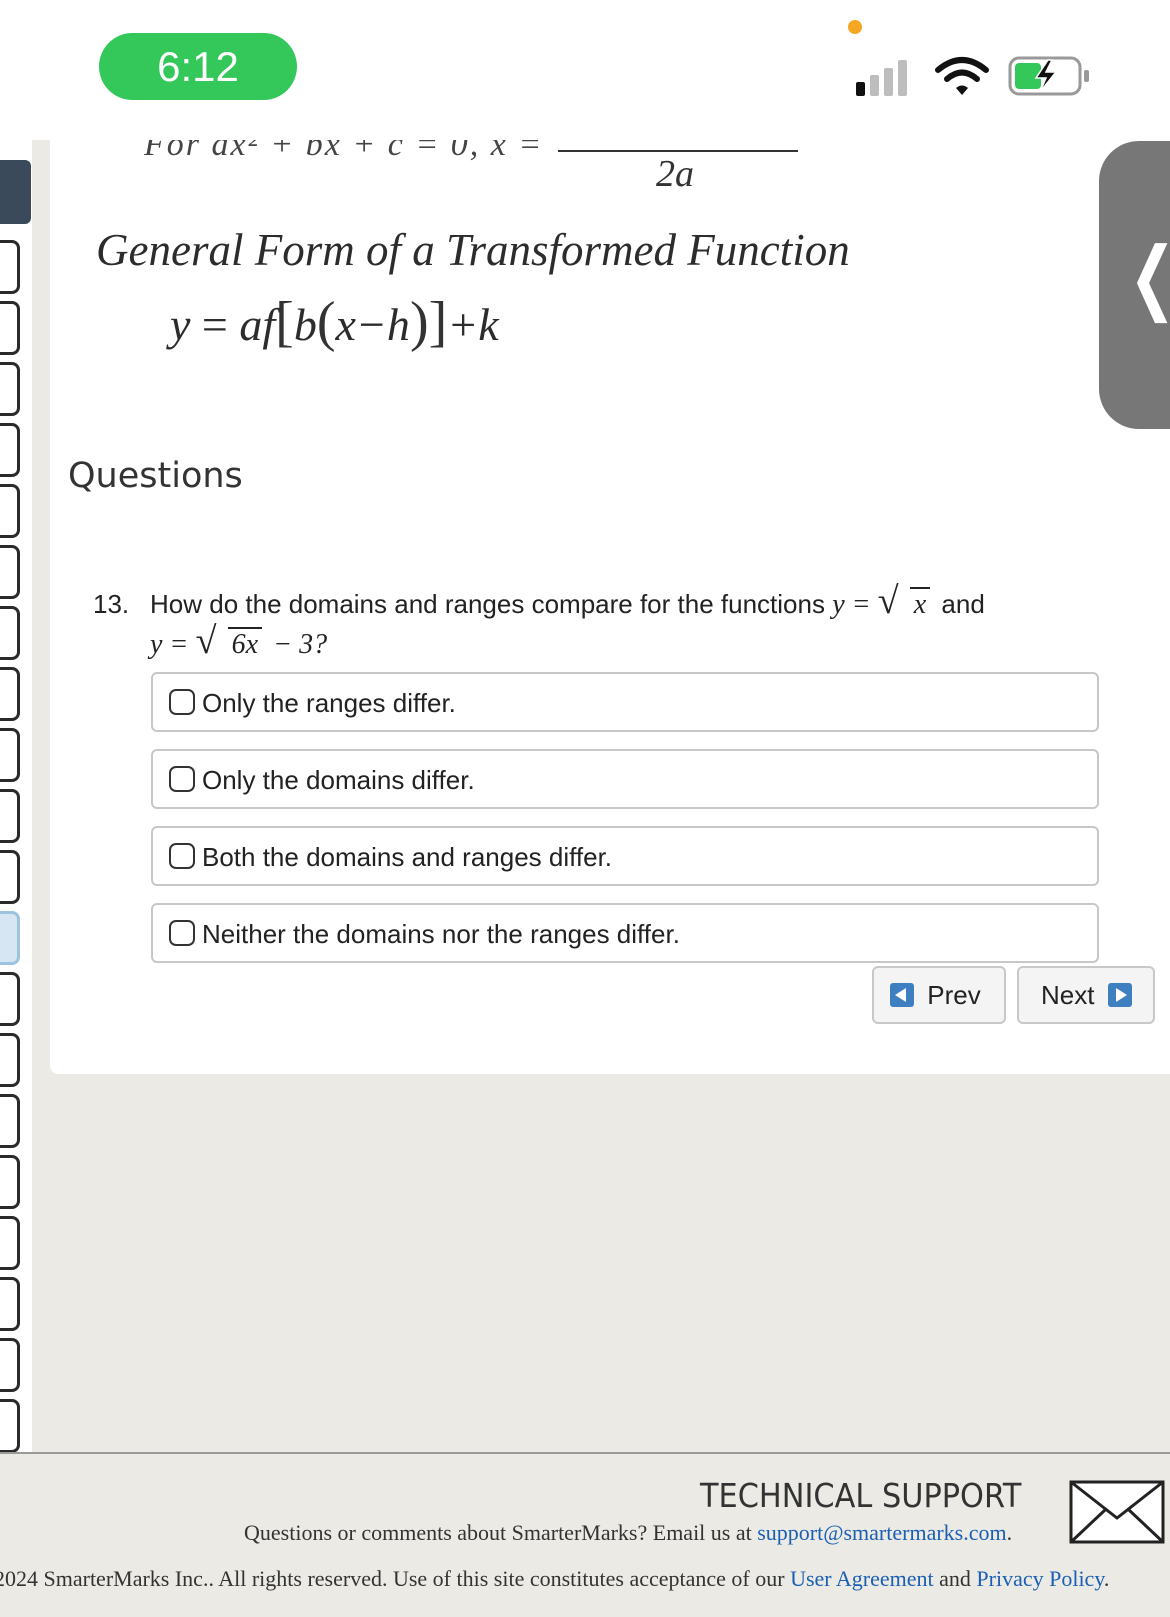 This screenshot has width=1170, height=1617. Describe the element at coordinates (1117, 1512) in the screenshot. I see `mail-icon` at that location.